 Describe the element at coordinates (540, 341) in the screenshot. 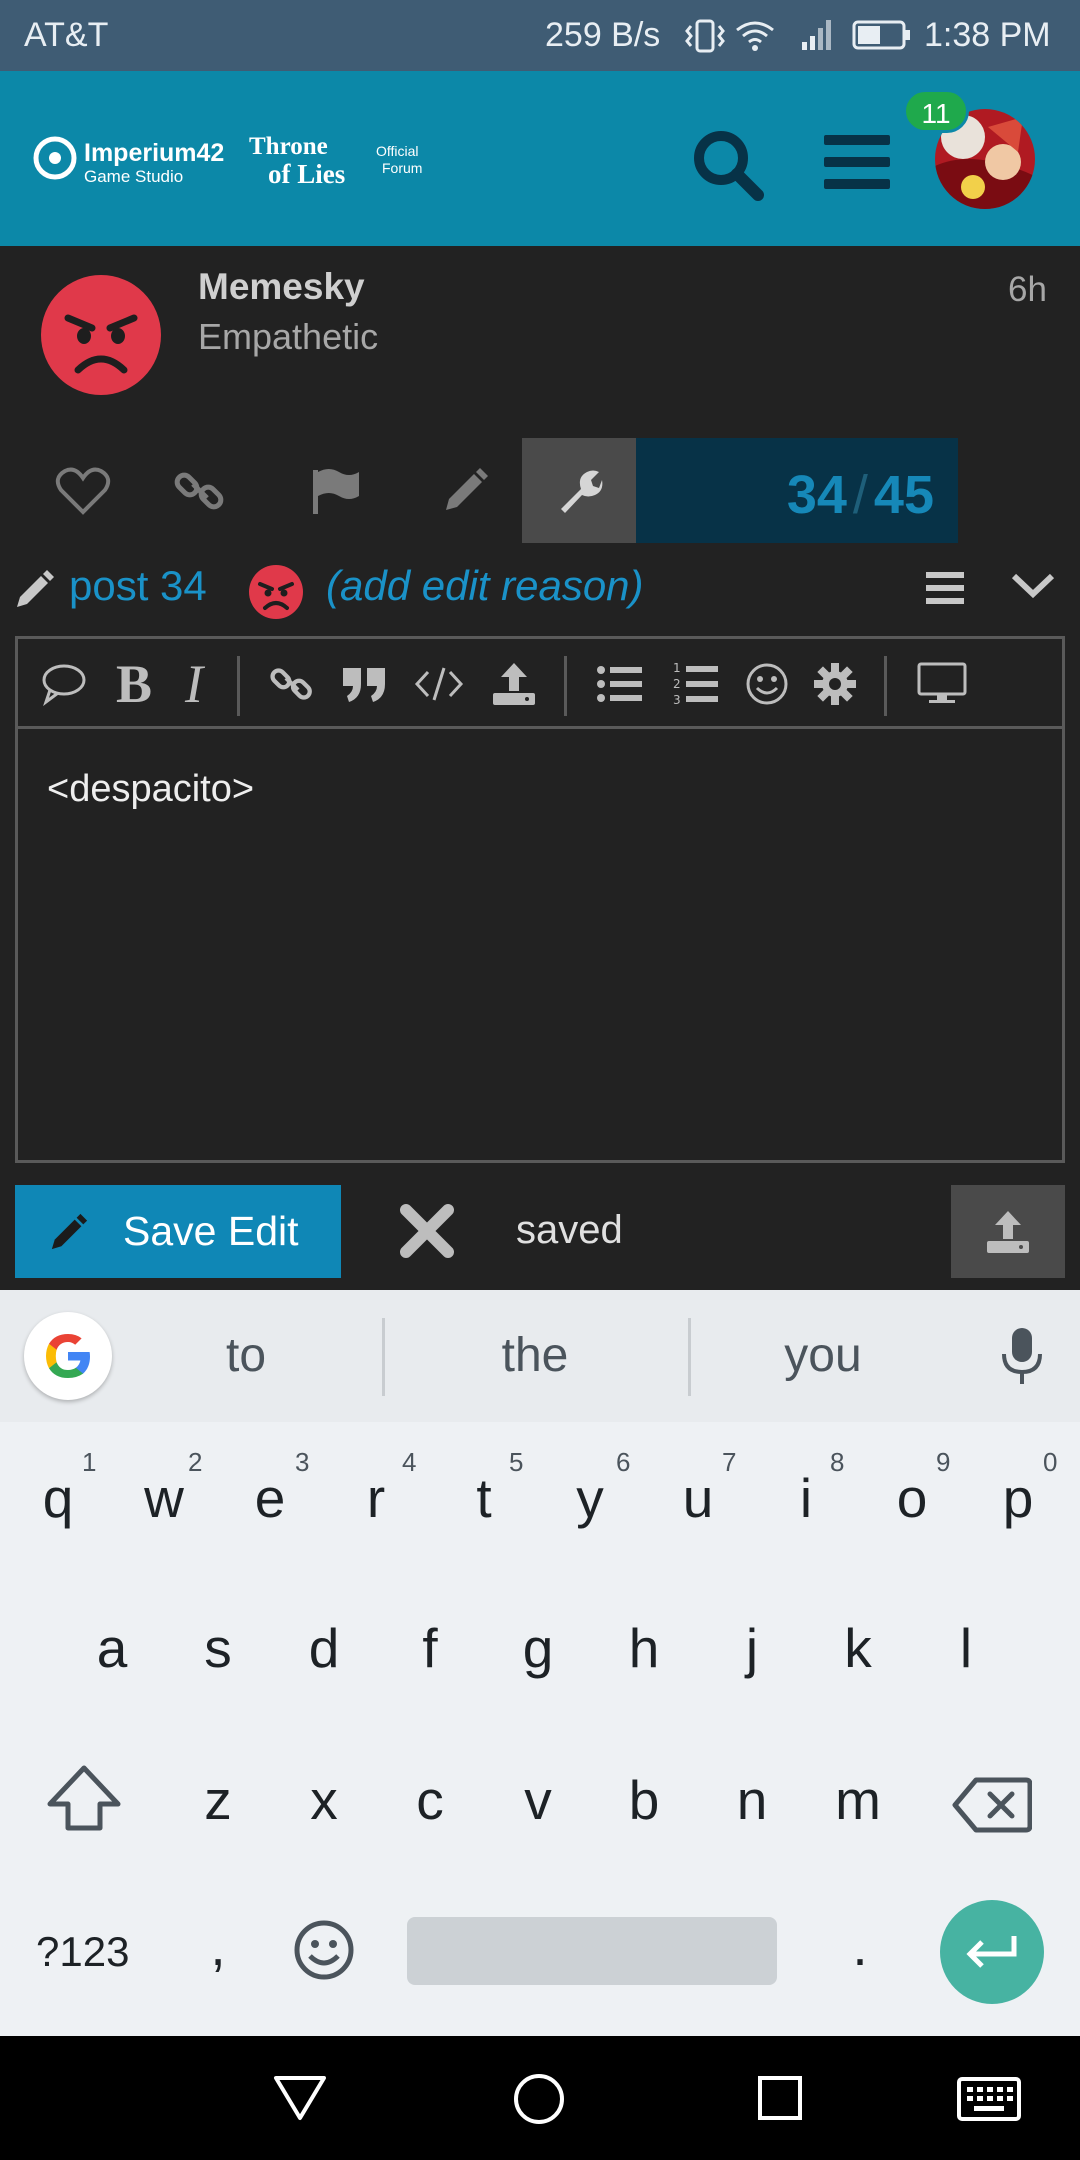

I see `post-header` at that location.